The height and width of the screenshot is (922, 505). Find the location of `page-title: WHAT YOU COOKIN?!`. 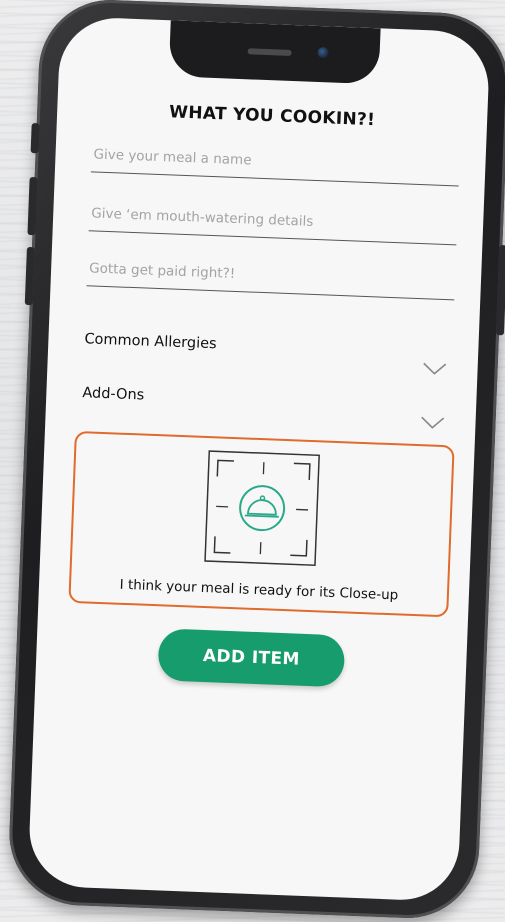

page-title: WHAT YOU COOKIN?! is located at coordinates (272, 116).